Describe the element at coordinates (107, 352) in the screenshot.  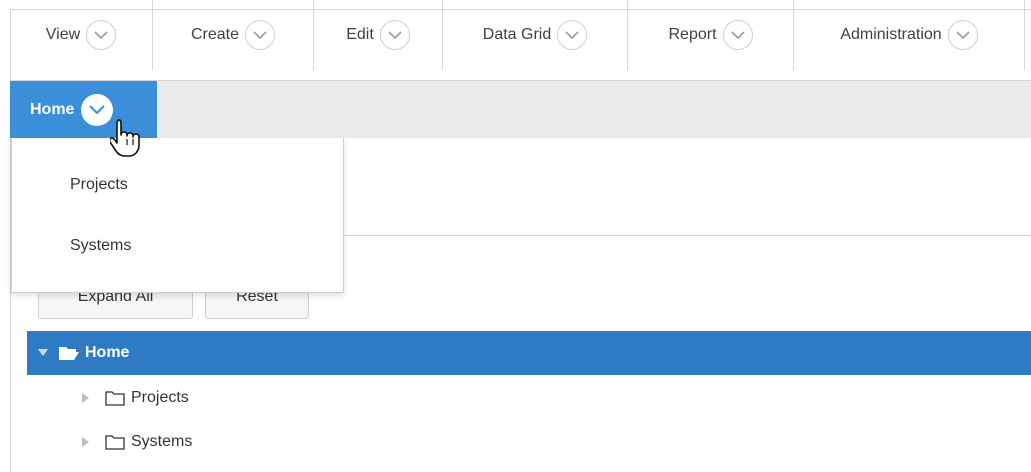
I see `tree-node-label: Home` at that location.